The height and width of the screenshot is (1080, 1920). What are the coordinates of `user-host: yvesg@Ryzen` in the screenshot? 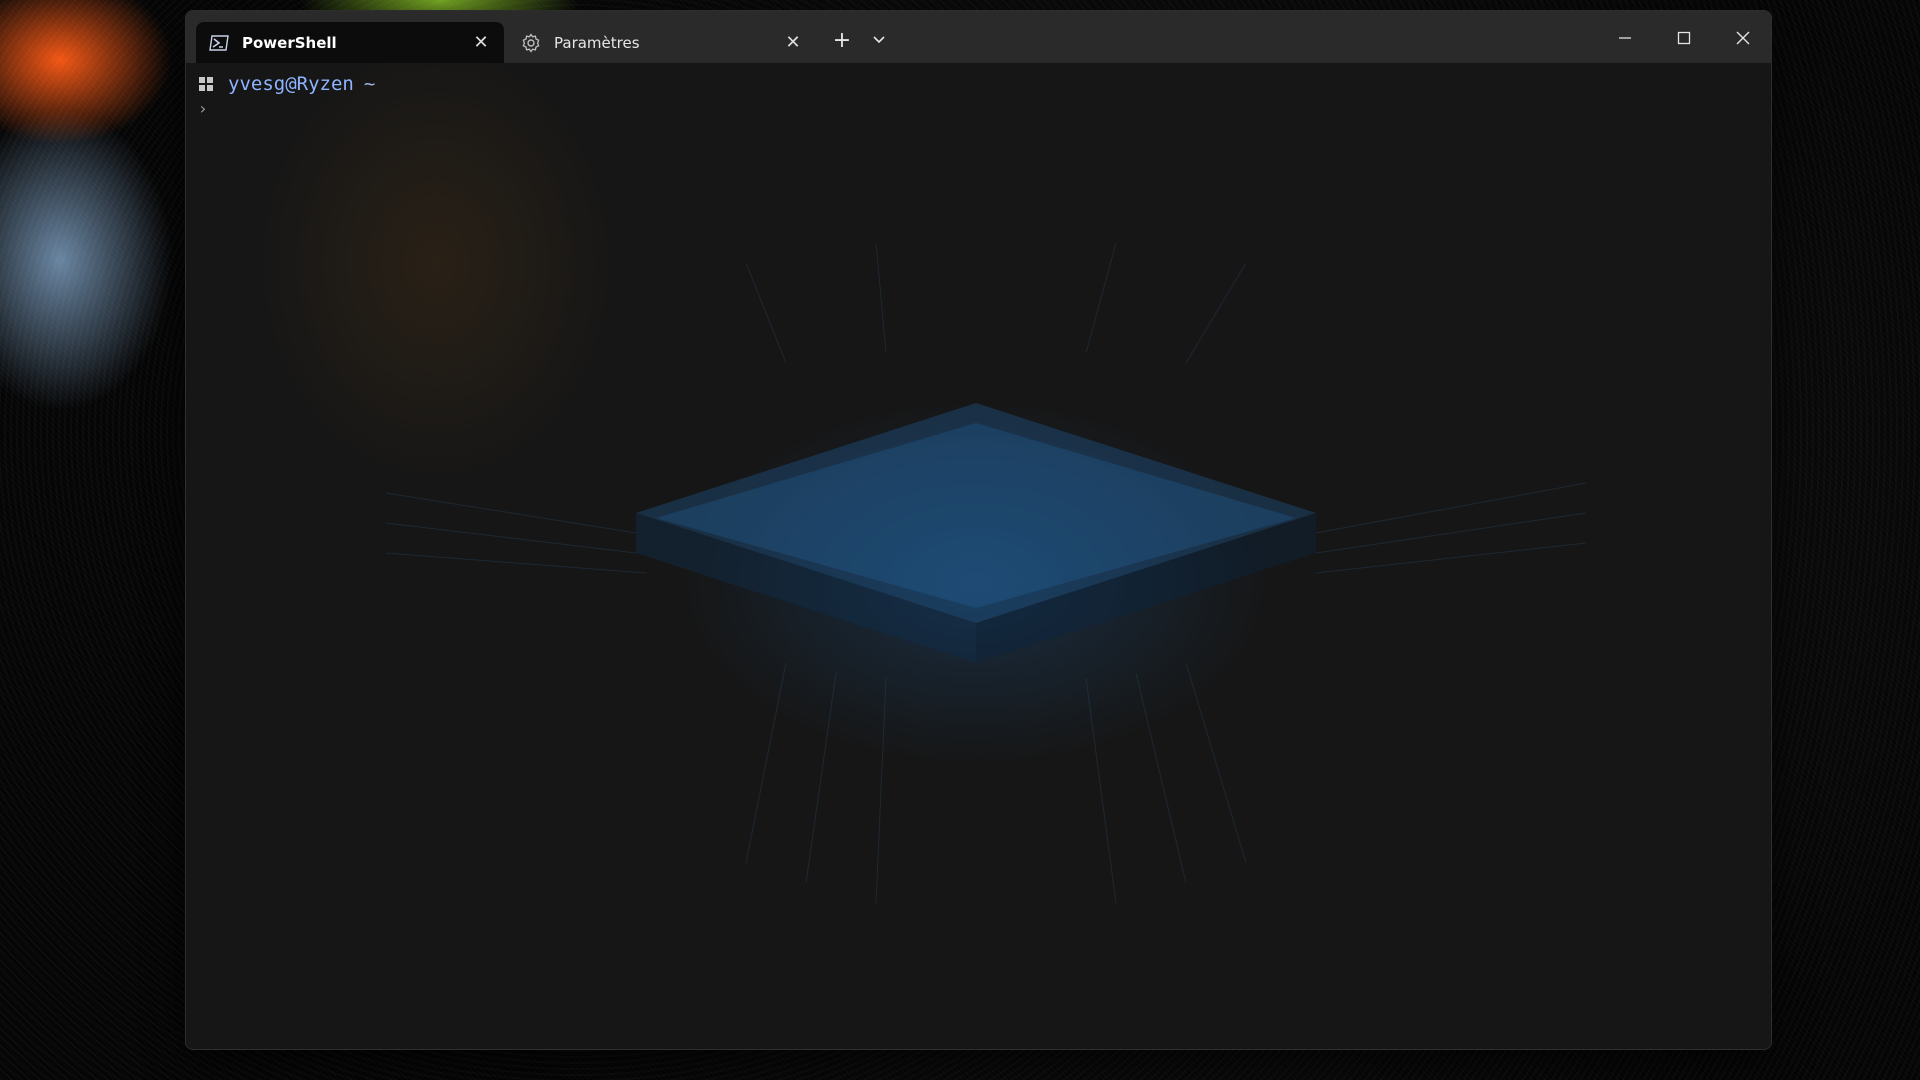 It's located at (291, 84).